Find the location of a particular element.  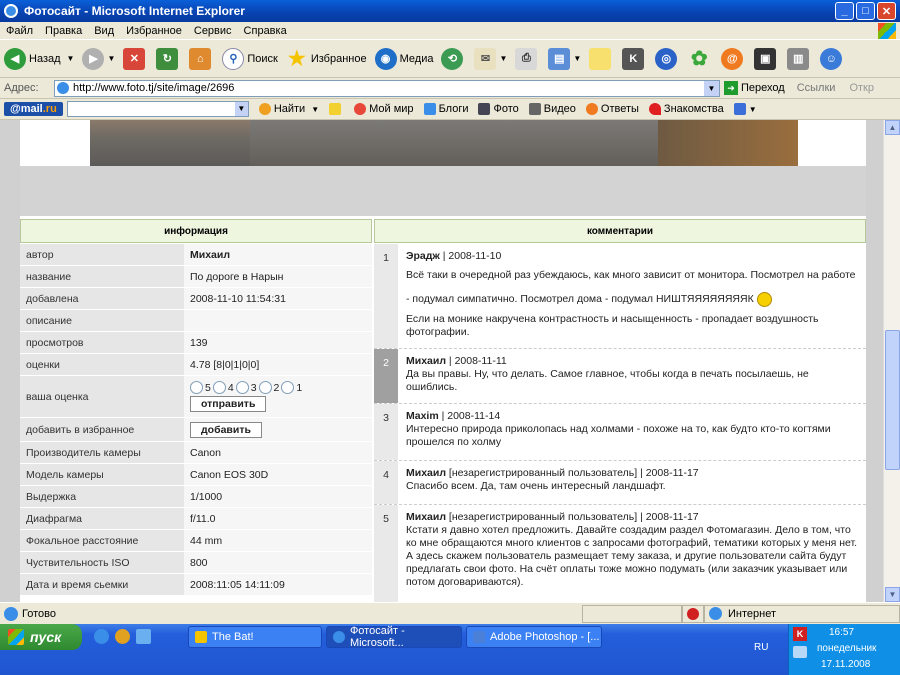

mailru-dating: Знакомства is located at coordinates (686, 109).